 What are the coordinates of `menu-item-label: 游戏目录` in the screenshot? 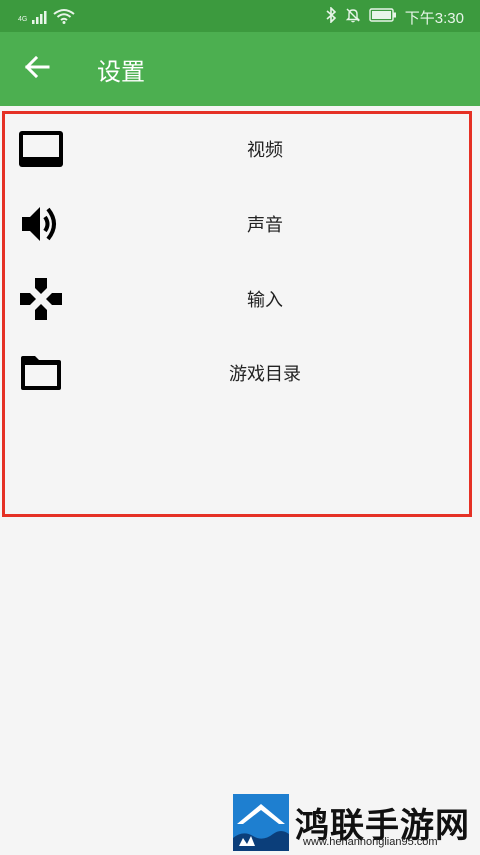 It's located at (265, 374).